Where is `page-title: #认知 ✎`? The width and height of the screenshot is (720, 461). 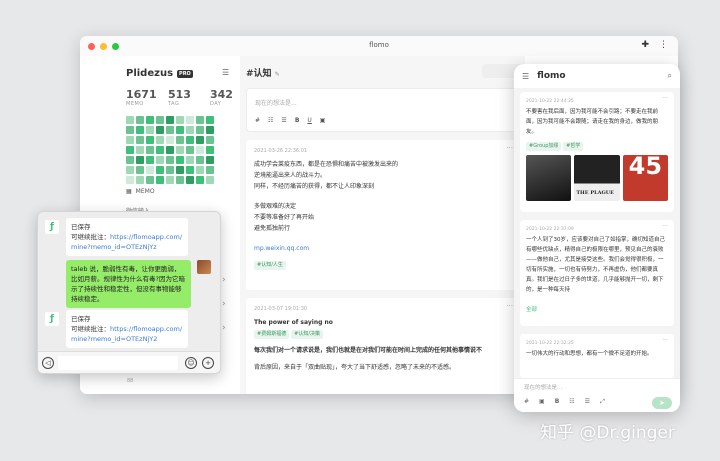
page-title: #认知 ✎ is located at coordinates (263, 74).